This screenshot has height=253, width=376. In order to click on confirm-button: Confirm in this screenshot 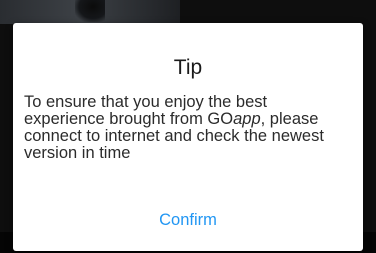, I will do `click(188, 220)`.